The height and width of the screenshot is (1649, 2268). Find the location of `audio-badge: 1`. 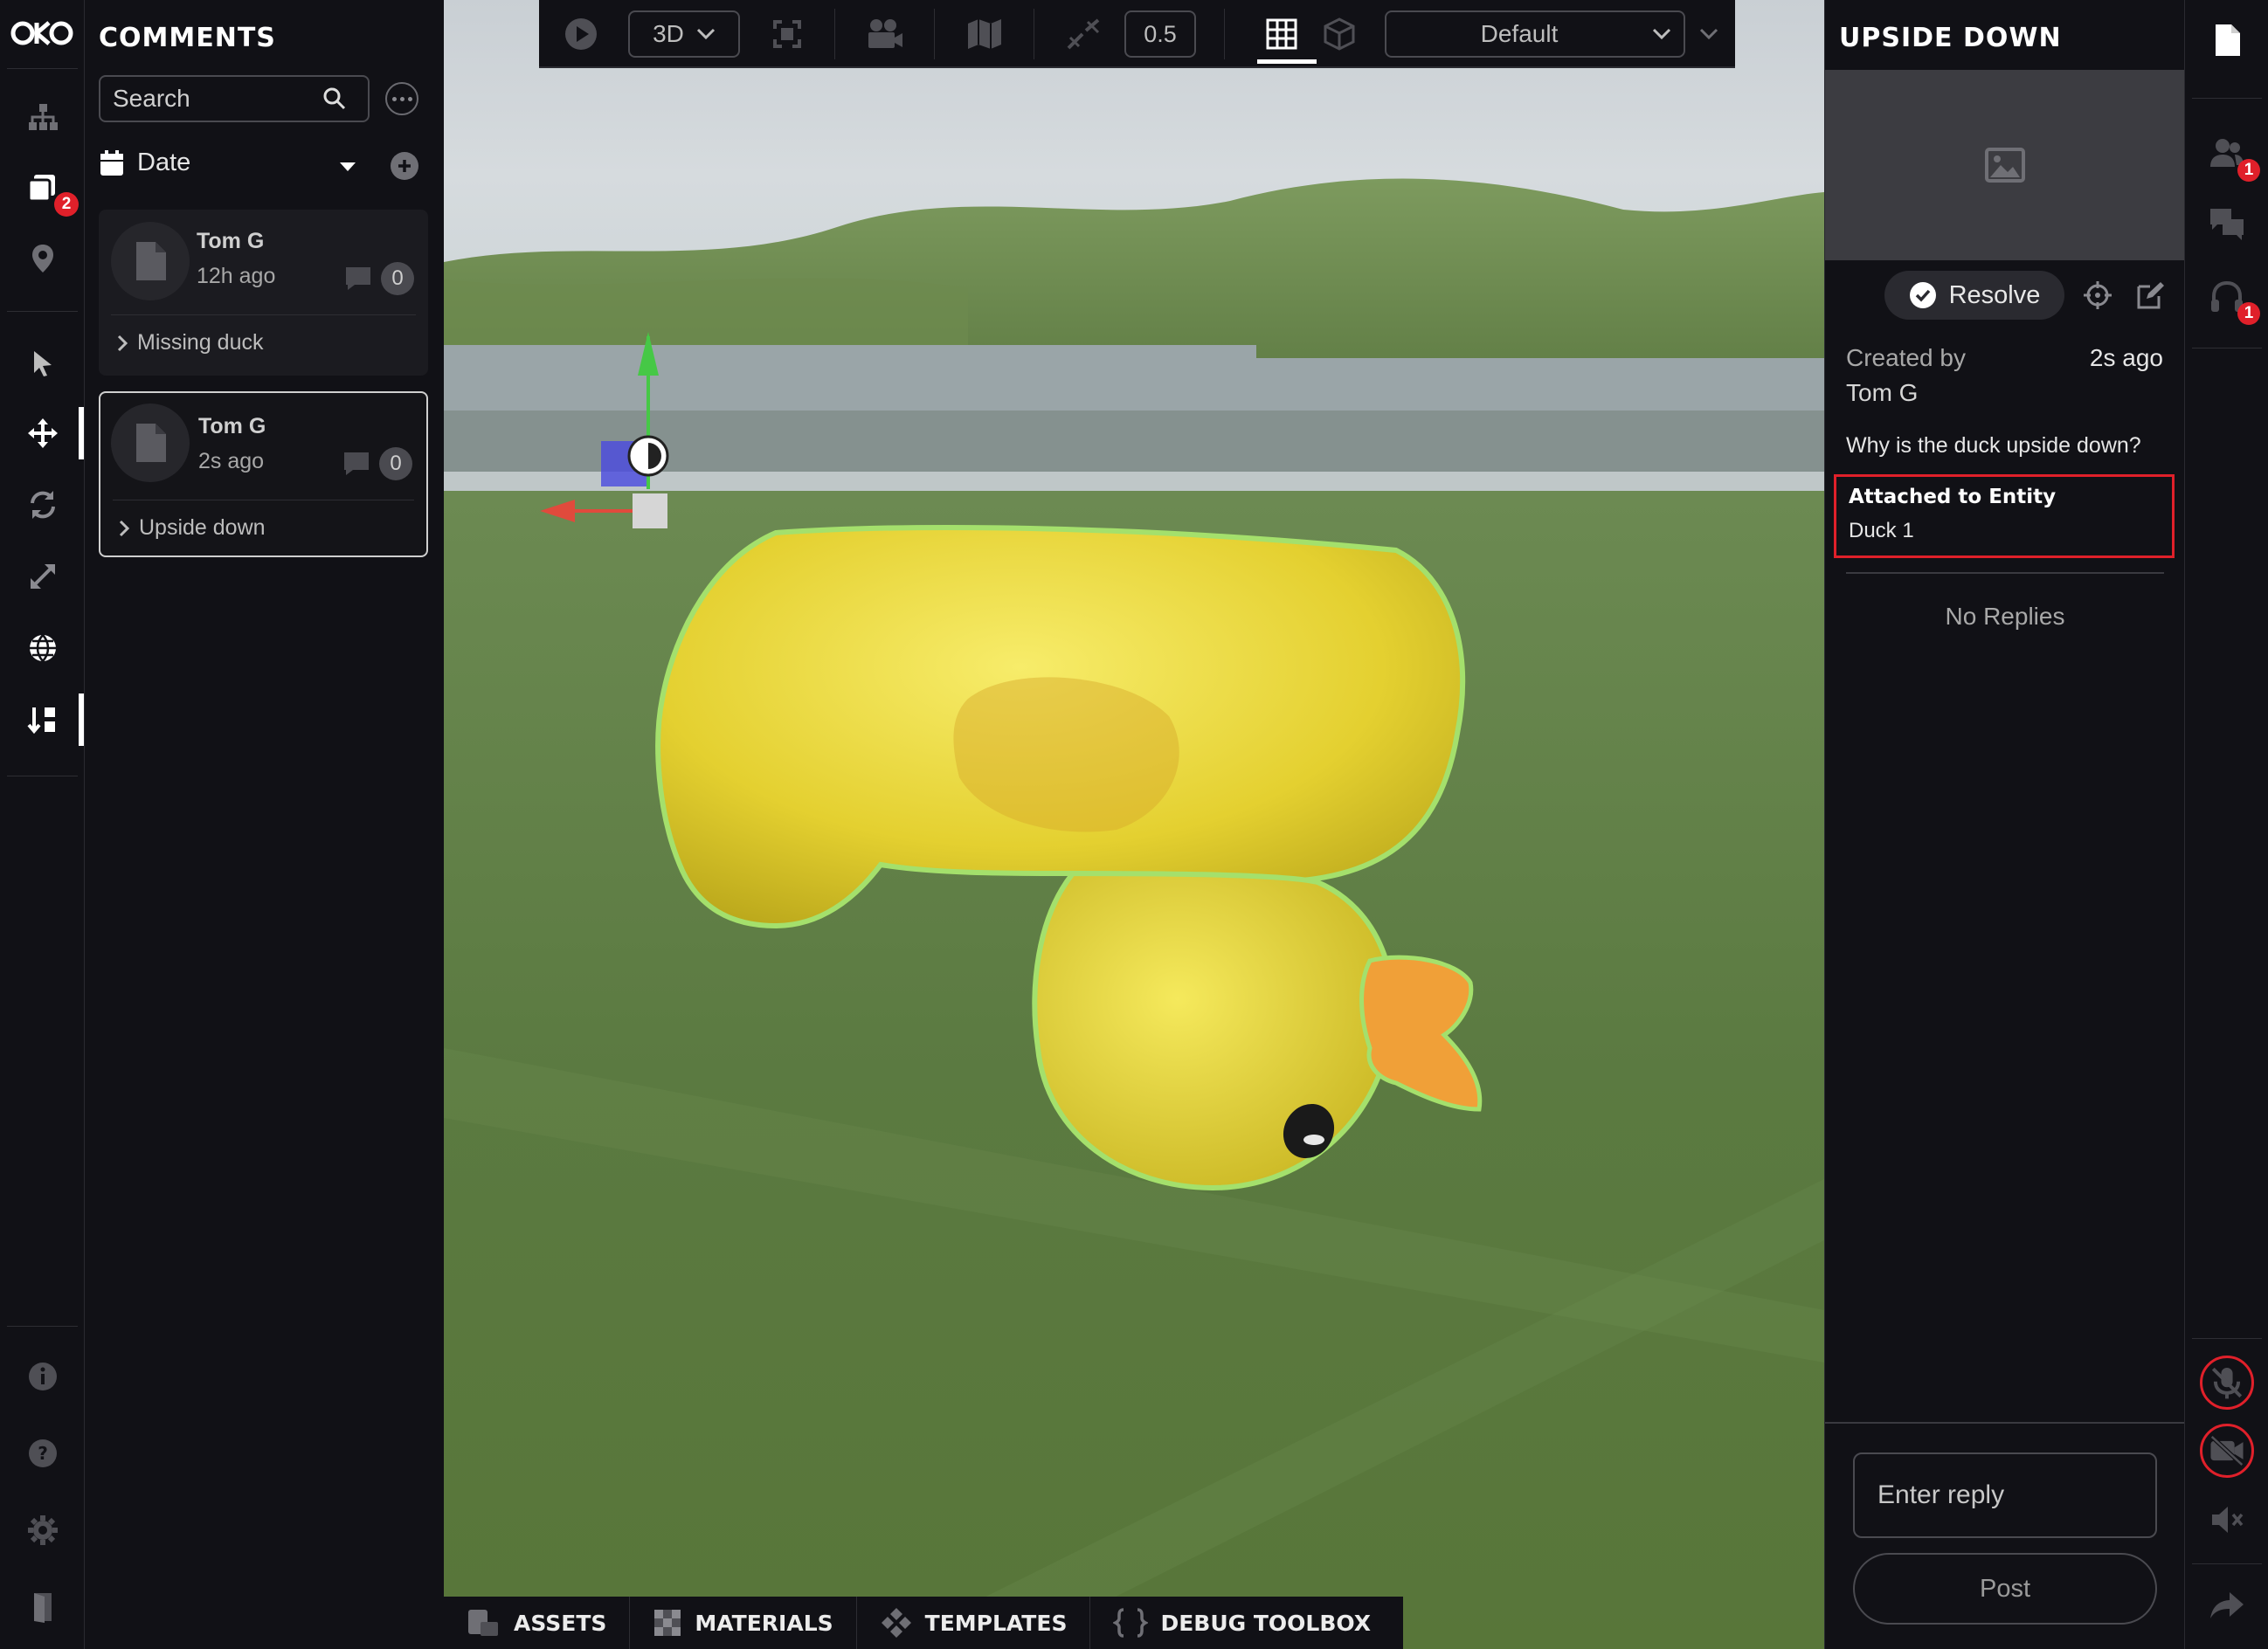

audio-badge: 1 is located at coordinates (2248, 313).